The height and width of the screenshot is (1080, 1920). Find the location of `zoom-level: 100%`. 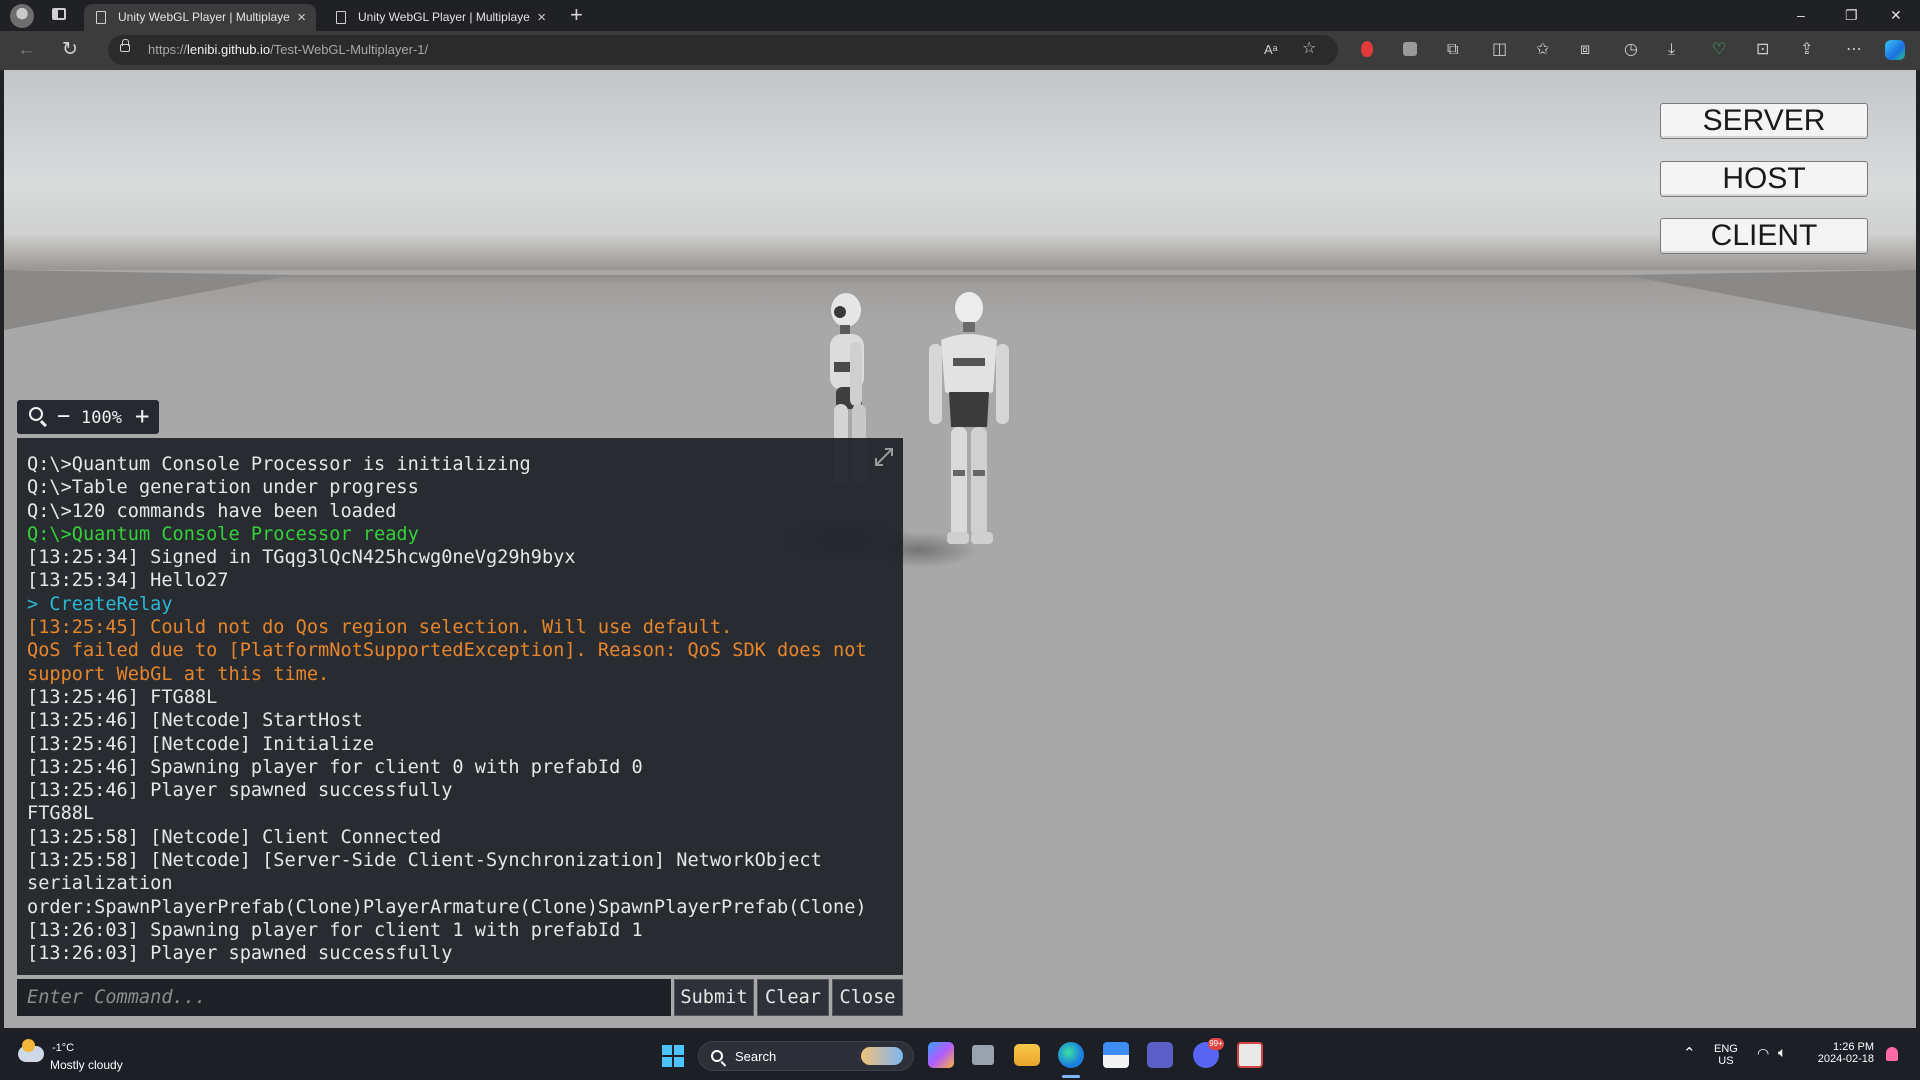

zoom-level: 100% is located at coordinates (101, 418).